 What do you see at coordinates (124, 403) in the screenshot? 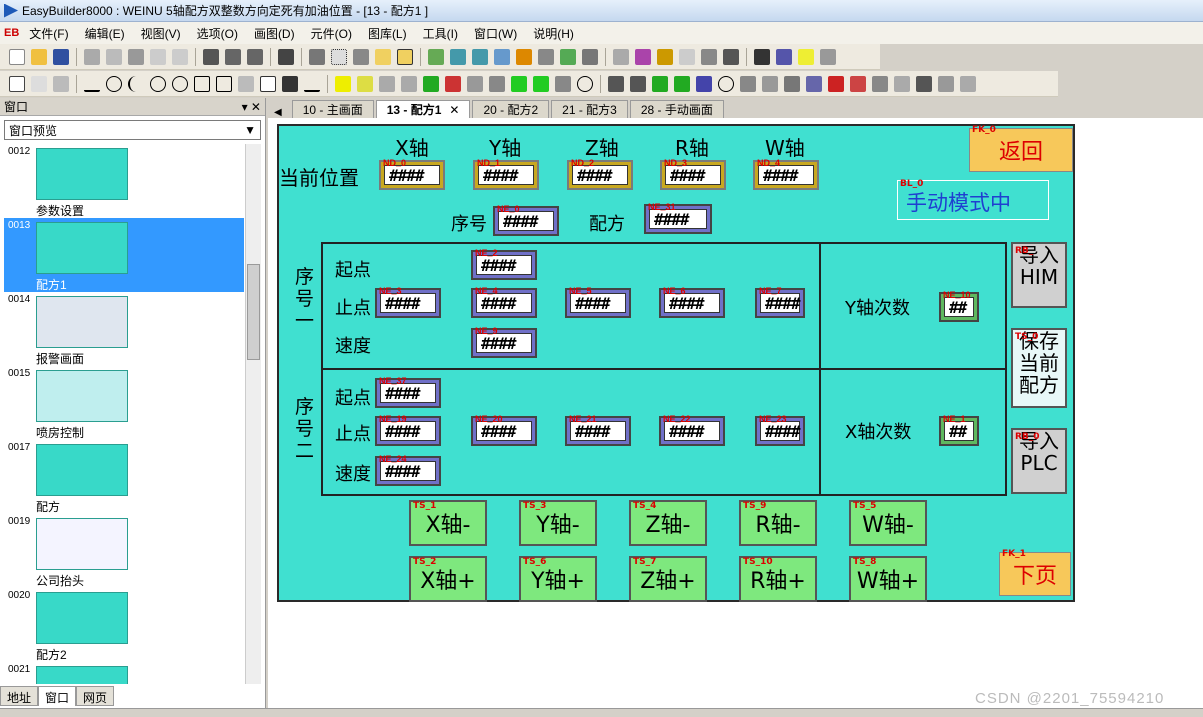
I see `list-item: 0015 喷房控制` at bounding box center [124, 403].